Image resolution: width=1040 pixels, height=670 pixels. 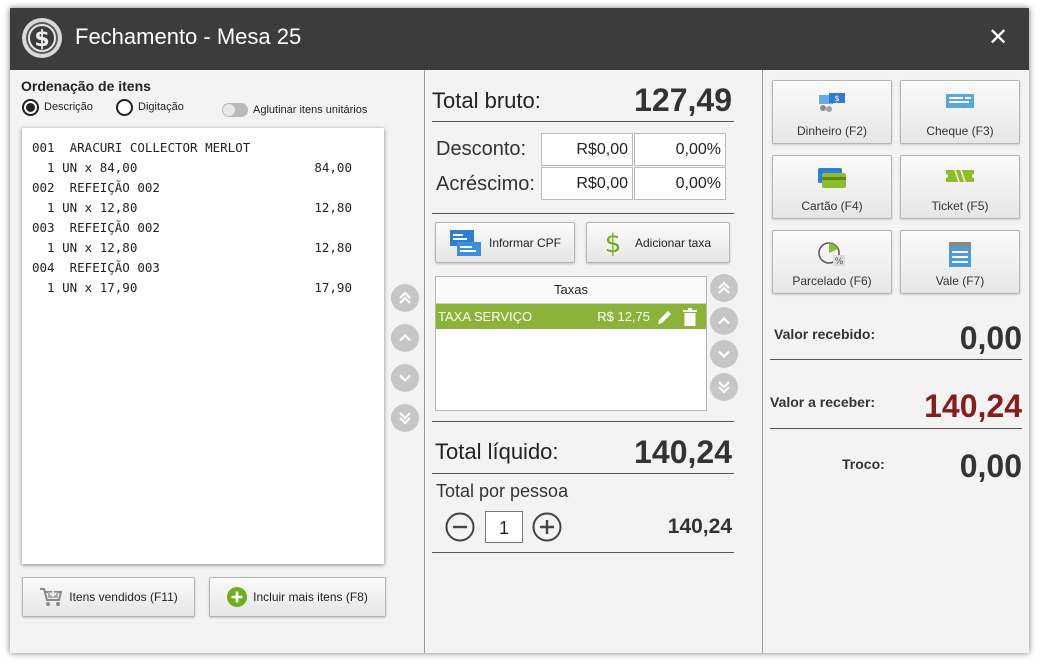 I want to click on tax-scroll-down-button, so click(x=724, y=354).